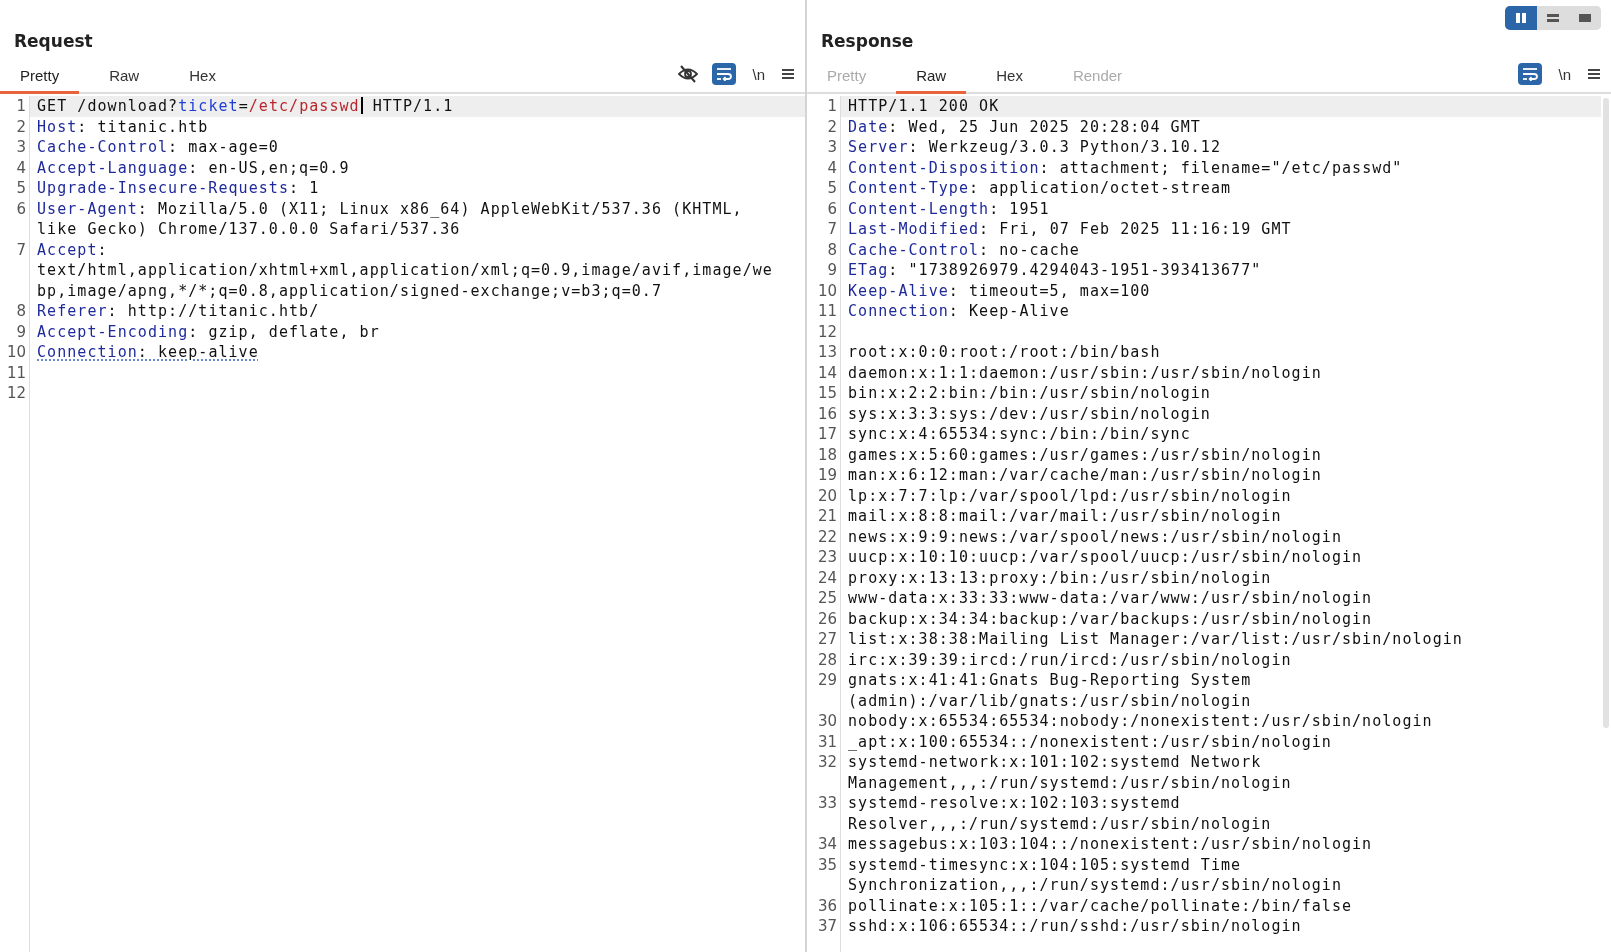 The width and height of the screenshot is (1611, 952). What do you see at coordinates (1606, 413) in the screenshot?
I see `scrollbar-thumb` at bounding box center [1606, 413].